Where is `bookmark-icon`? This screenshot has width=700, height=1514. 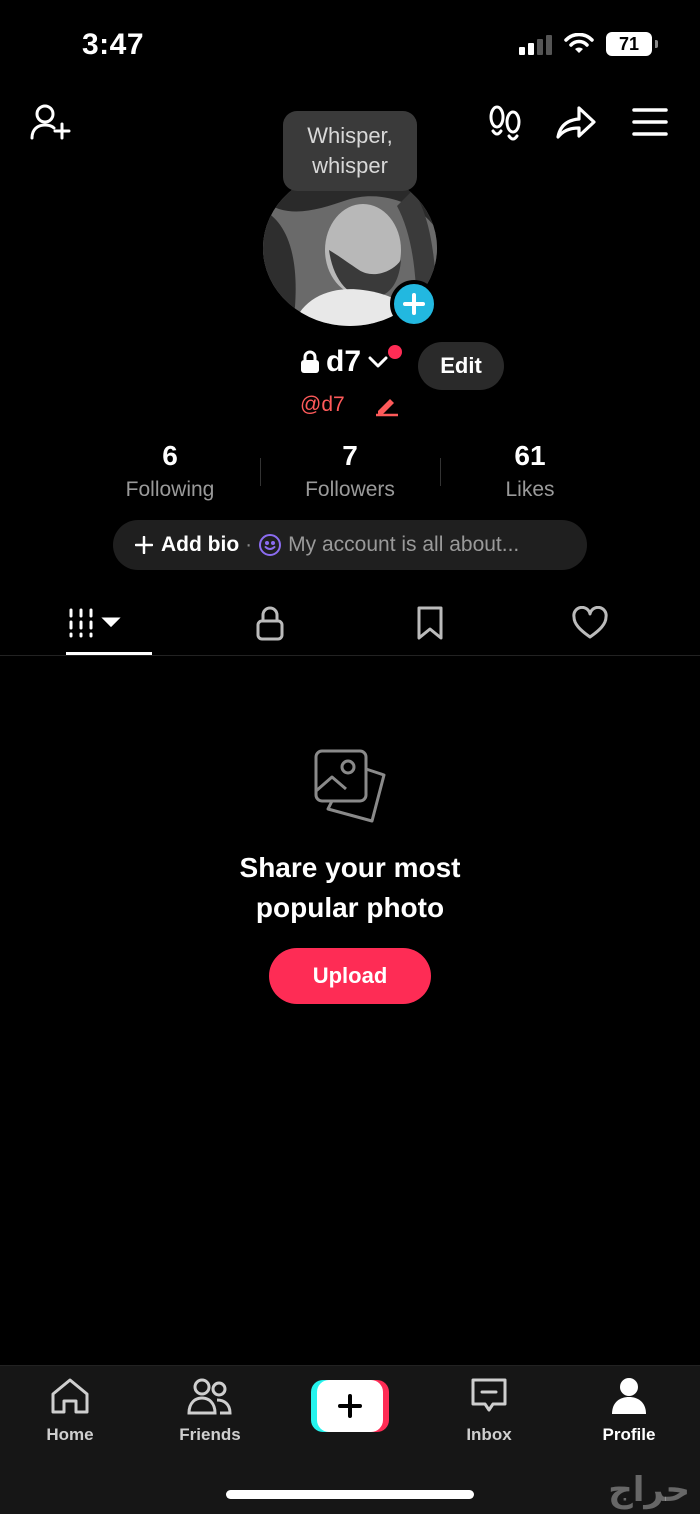 bookmark-icon is located at coordinates (430, 622).